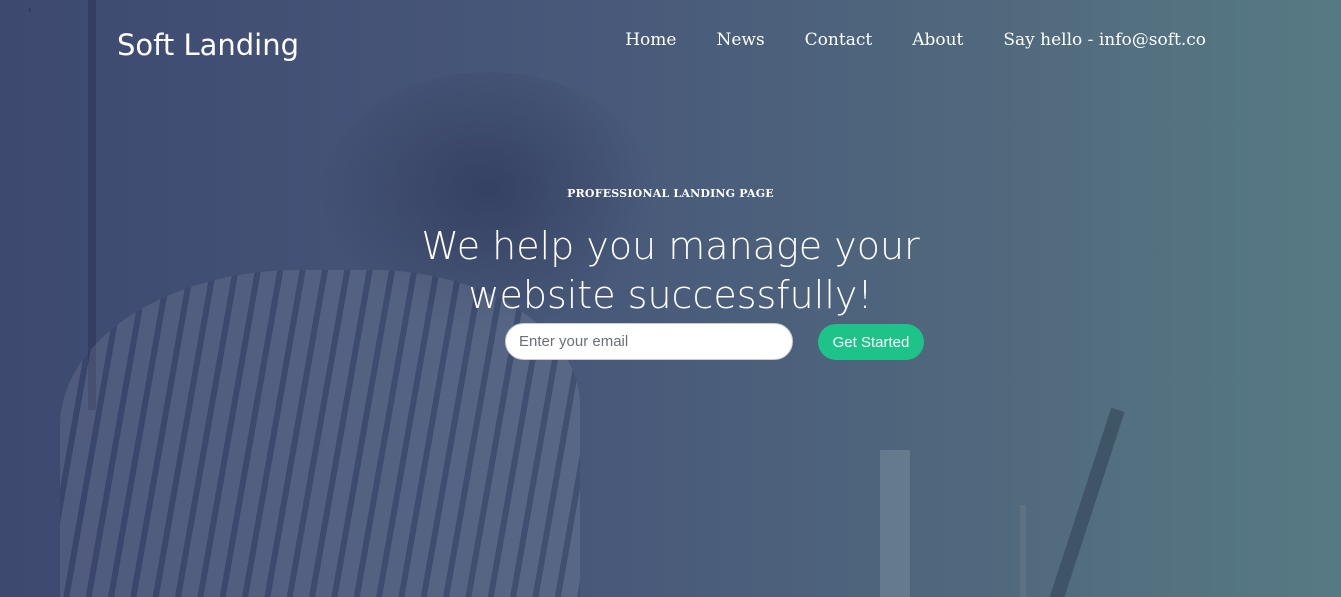  I want to click on nav-home-link: Home, so click(650, 40).